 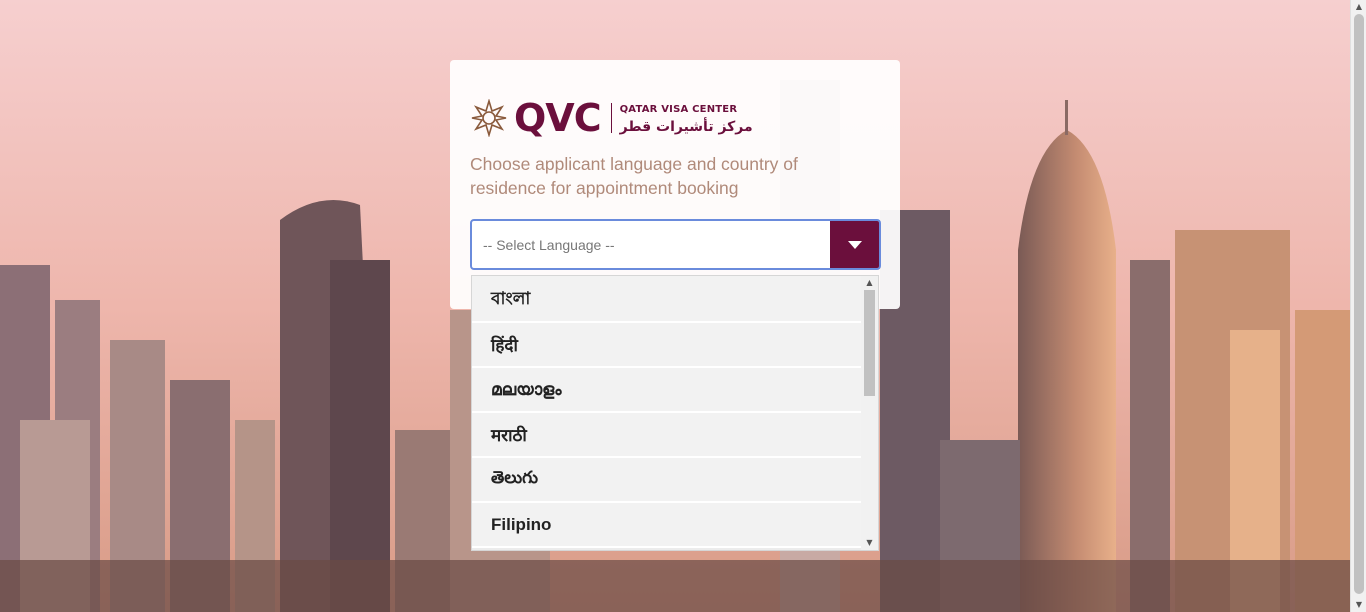 What do you see at coordinates (678, 109) in the screenshot?
I see `logo-english-name: QATAR VISA CENTER` at bounding box center [678, 109].